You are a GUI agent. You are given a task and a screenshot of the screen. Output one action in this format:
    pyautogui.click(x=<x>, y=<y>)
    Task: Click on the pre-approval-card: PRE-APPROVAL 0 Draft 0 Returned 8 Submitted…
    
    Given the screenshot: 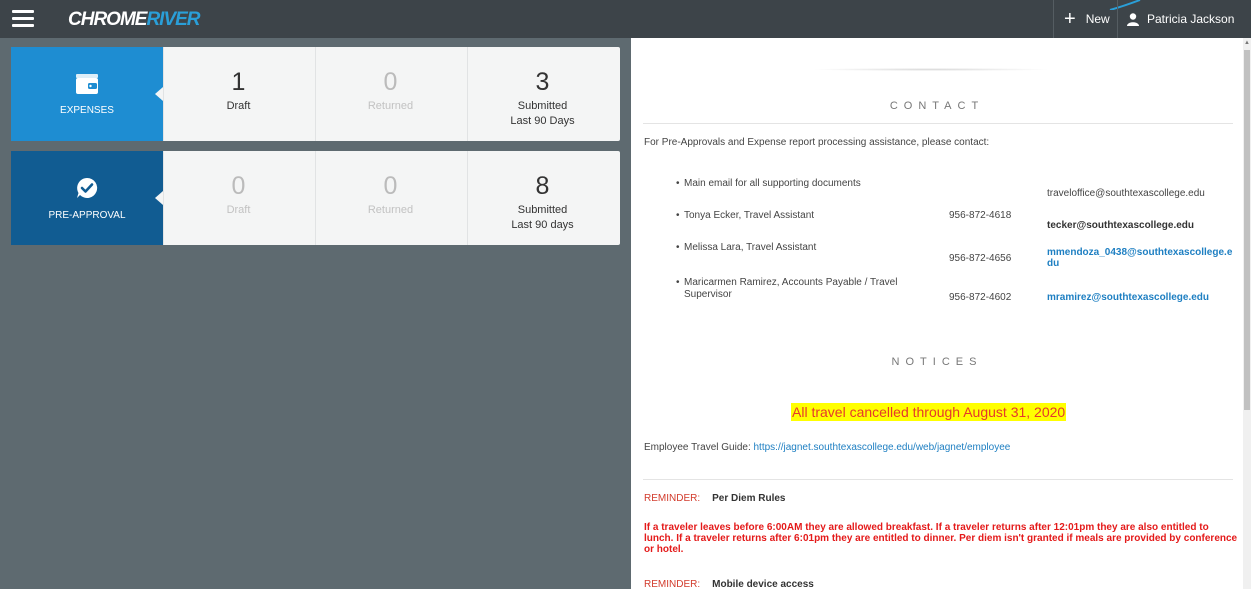 What is the action you would take?
    pyautogui.click(x=315, y=198)
    